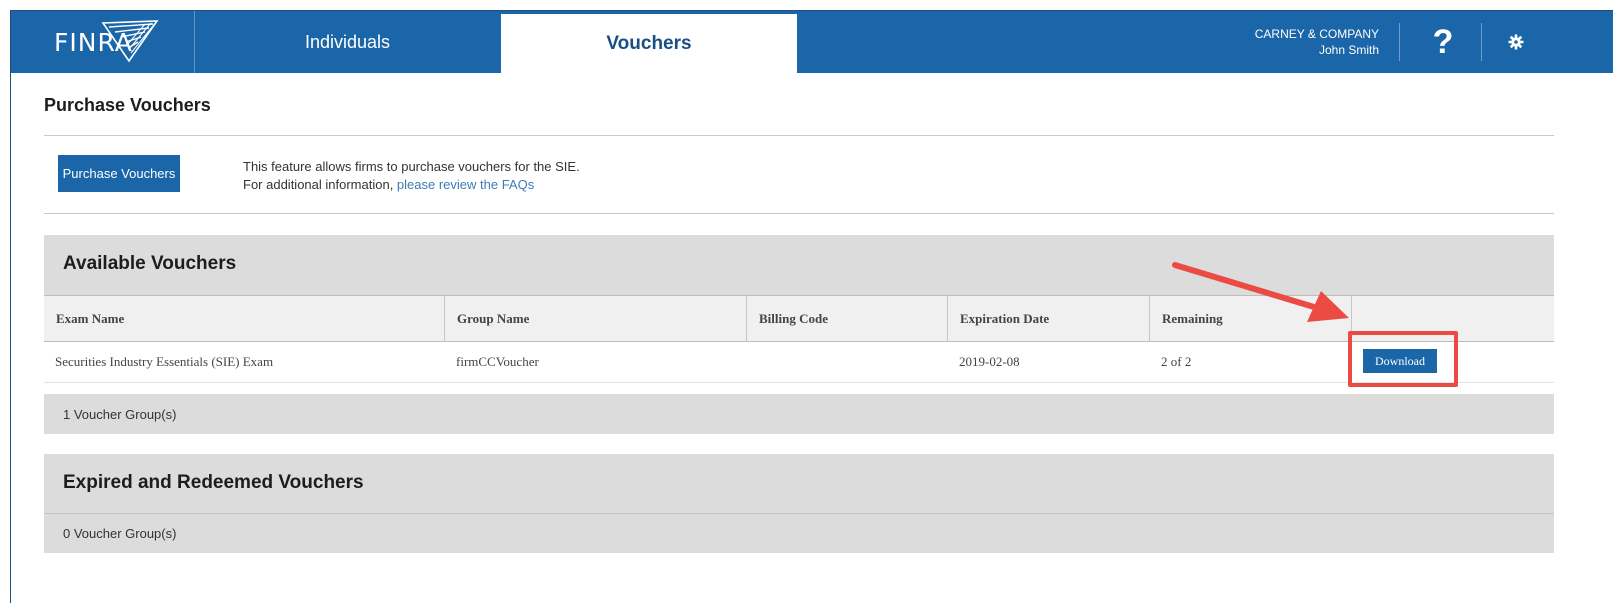 This screenshot has height=603, width=1613. What do you see at coordinates (1244, 286) in the screenshot?
I see `annotation-arrow` at bounding box center [1244, 286].